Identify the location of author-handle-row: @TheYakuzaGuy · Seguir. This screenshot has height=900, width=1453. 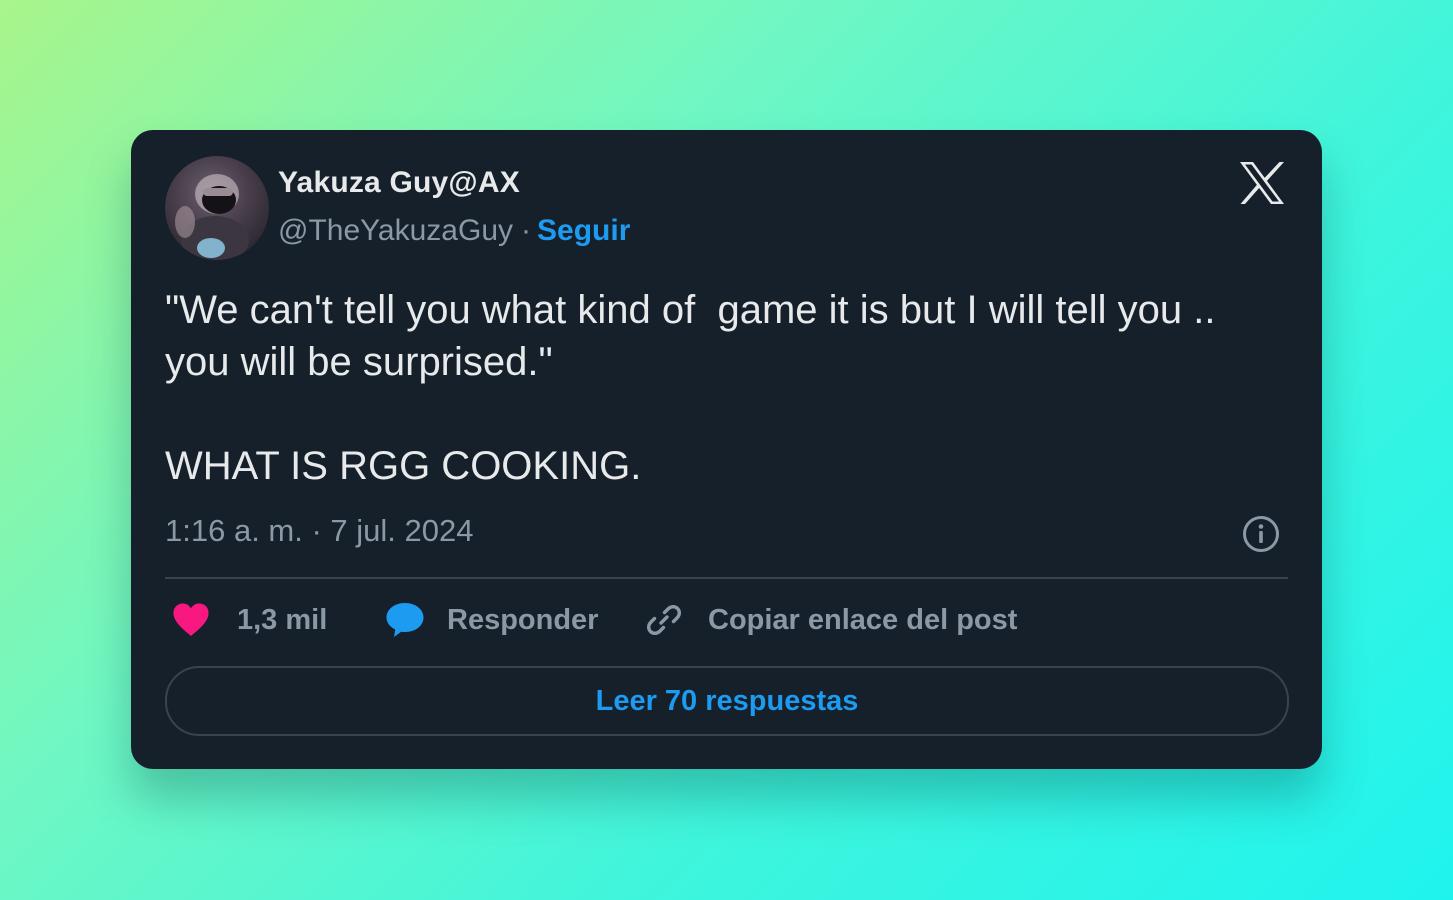
(454, 231).